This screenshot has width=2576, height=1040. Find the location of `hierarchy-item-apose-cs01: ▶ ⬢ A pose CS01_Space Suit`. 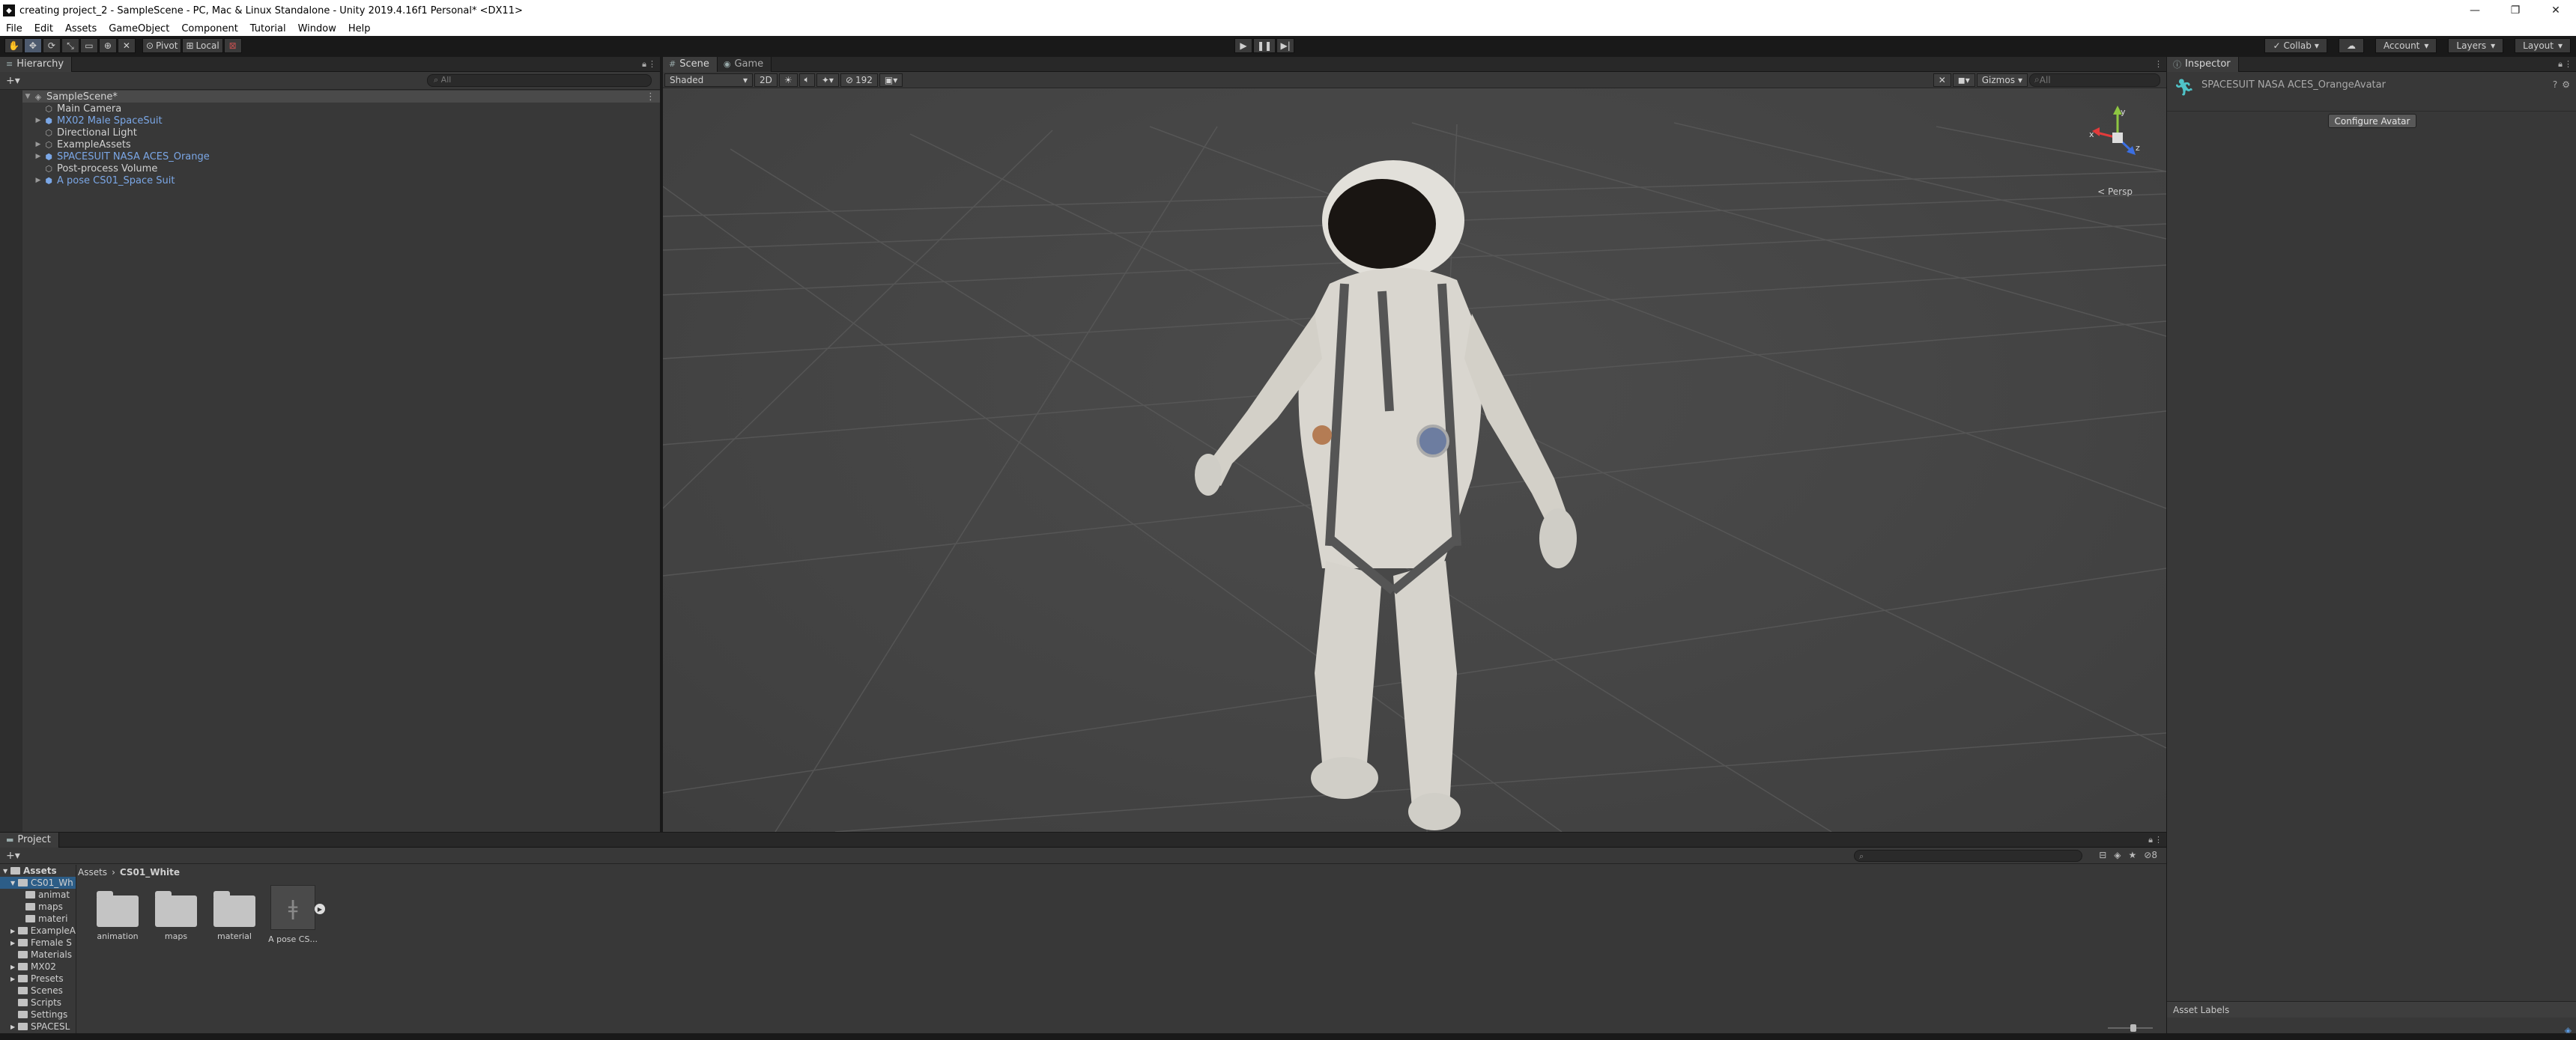

hierarchy-item-apose-cs01: ▶ ⬢ A pose CS01_Space Suit is located at coordinates (341, 180).